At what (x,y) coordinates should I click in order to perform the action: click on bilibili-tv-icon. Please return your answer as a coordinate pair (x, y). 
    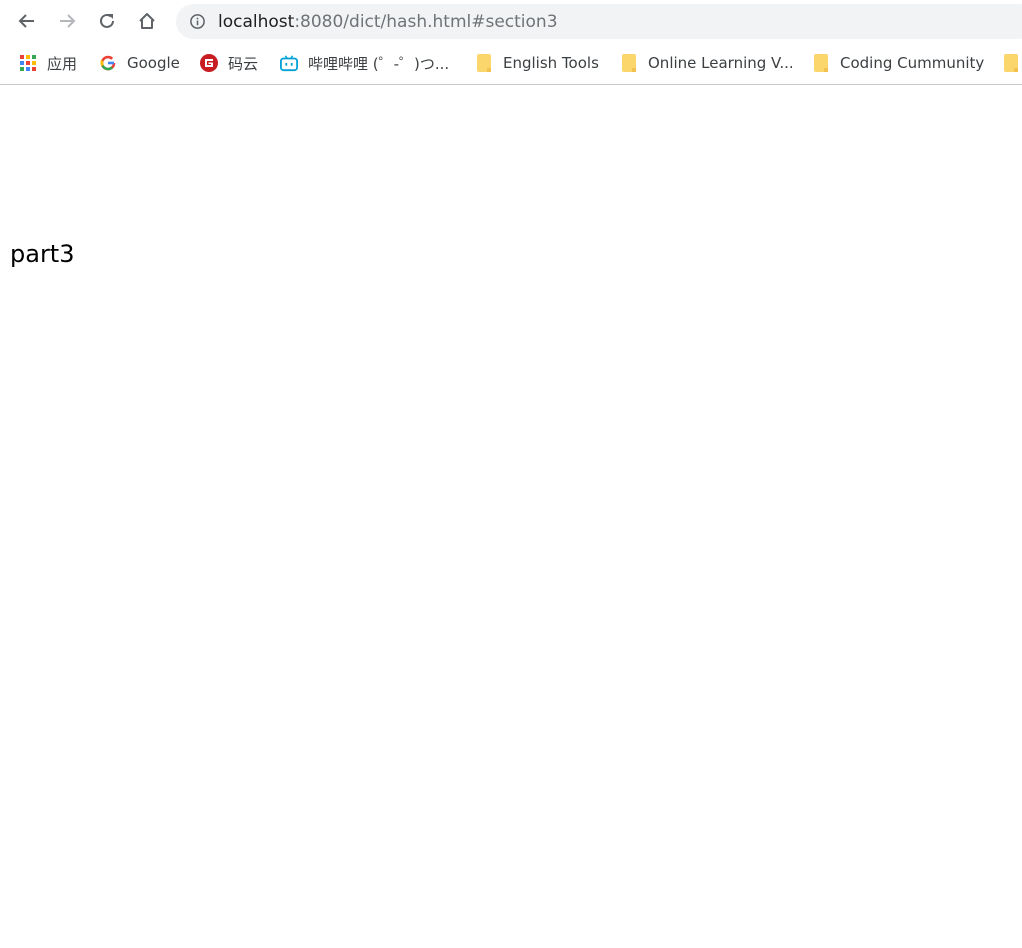
    Looking at the image, I should click on (289, 63).